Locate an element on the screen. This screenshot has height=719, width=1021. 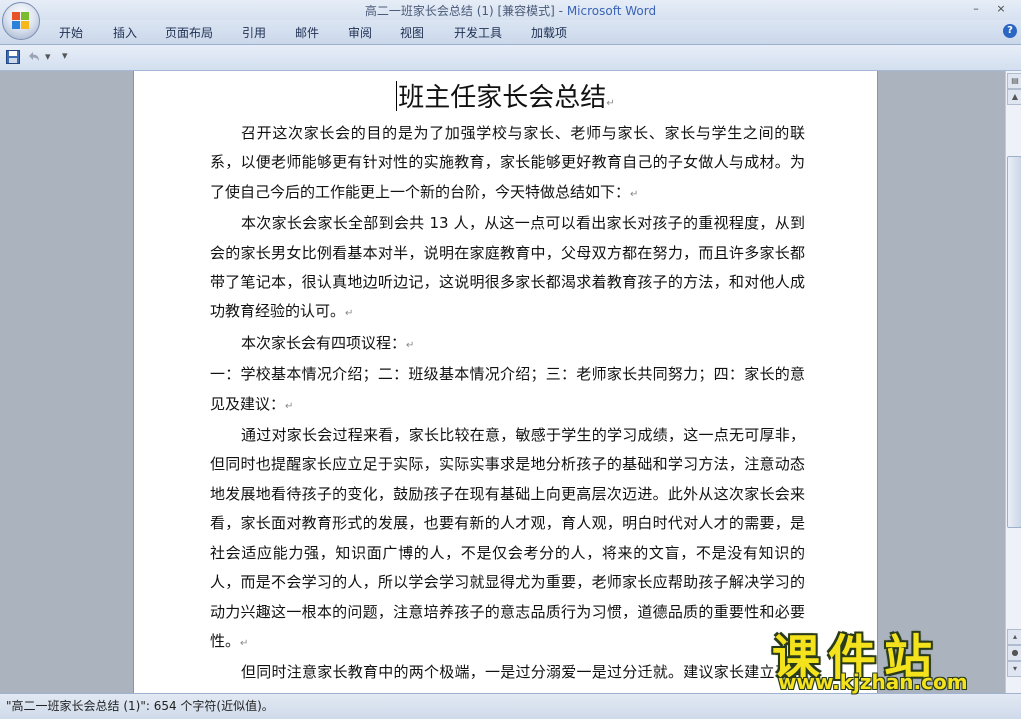
tab-view: 视图 is located at coordinates (412, 32).